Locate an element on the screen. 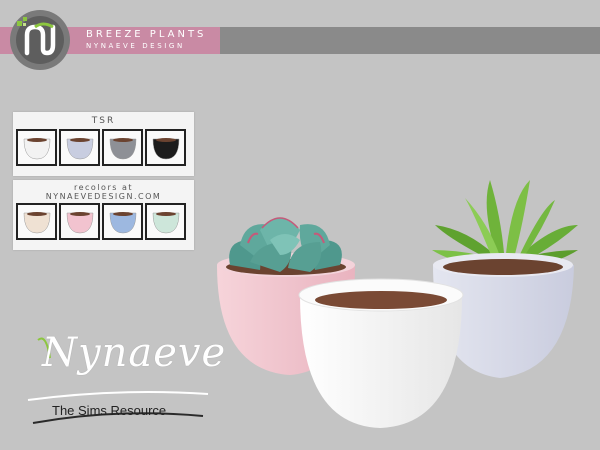 The image size is (600, 450). swatch-cream is located at coordinates (36, 221).